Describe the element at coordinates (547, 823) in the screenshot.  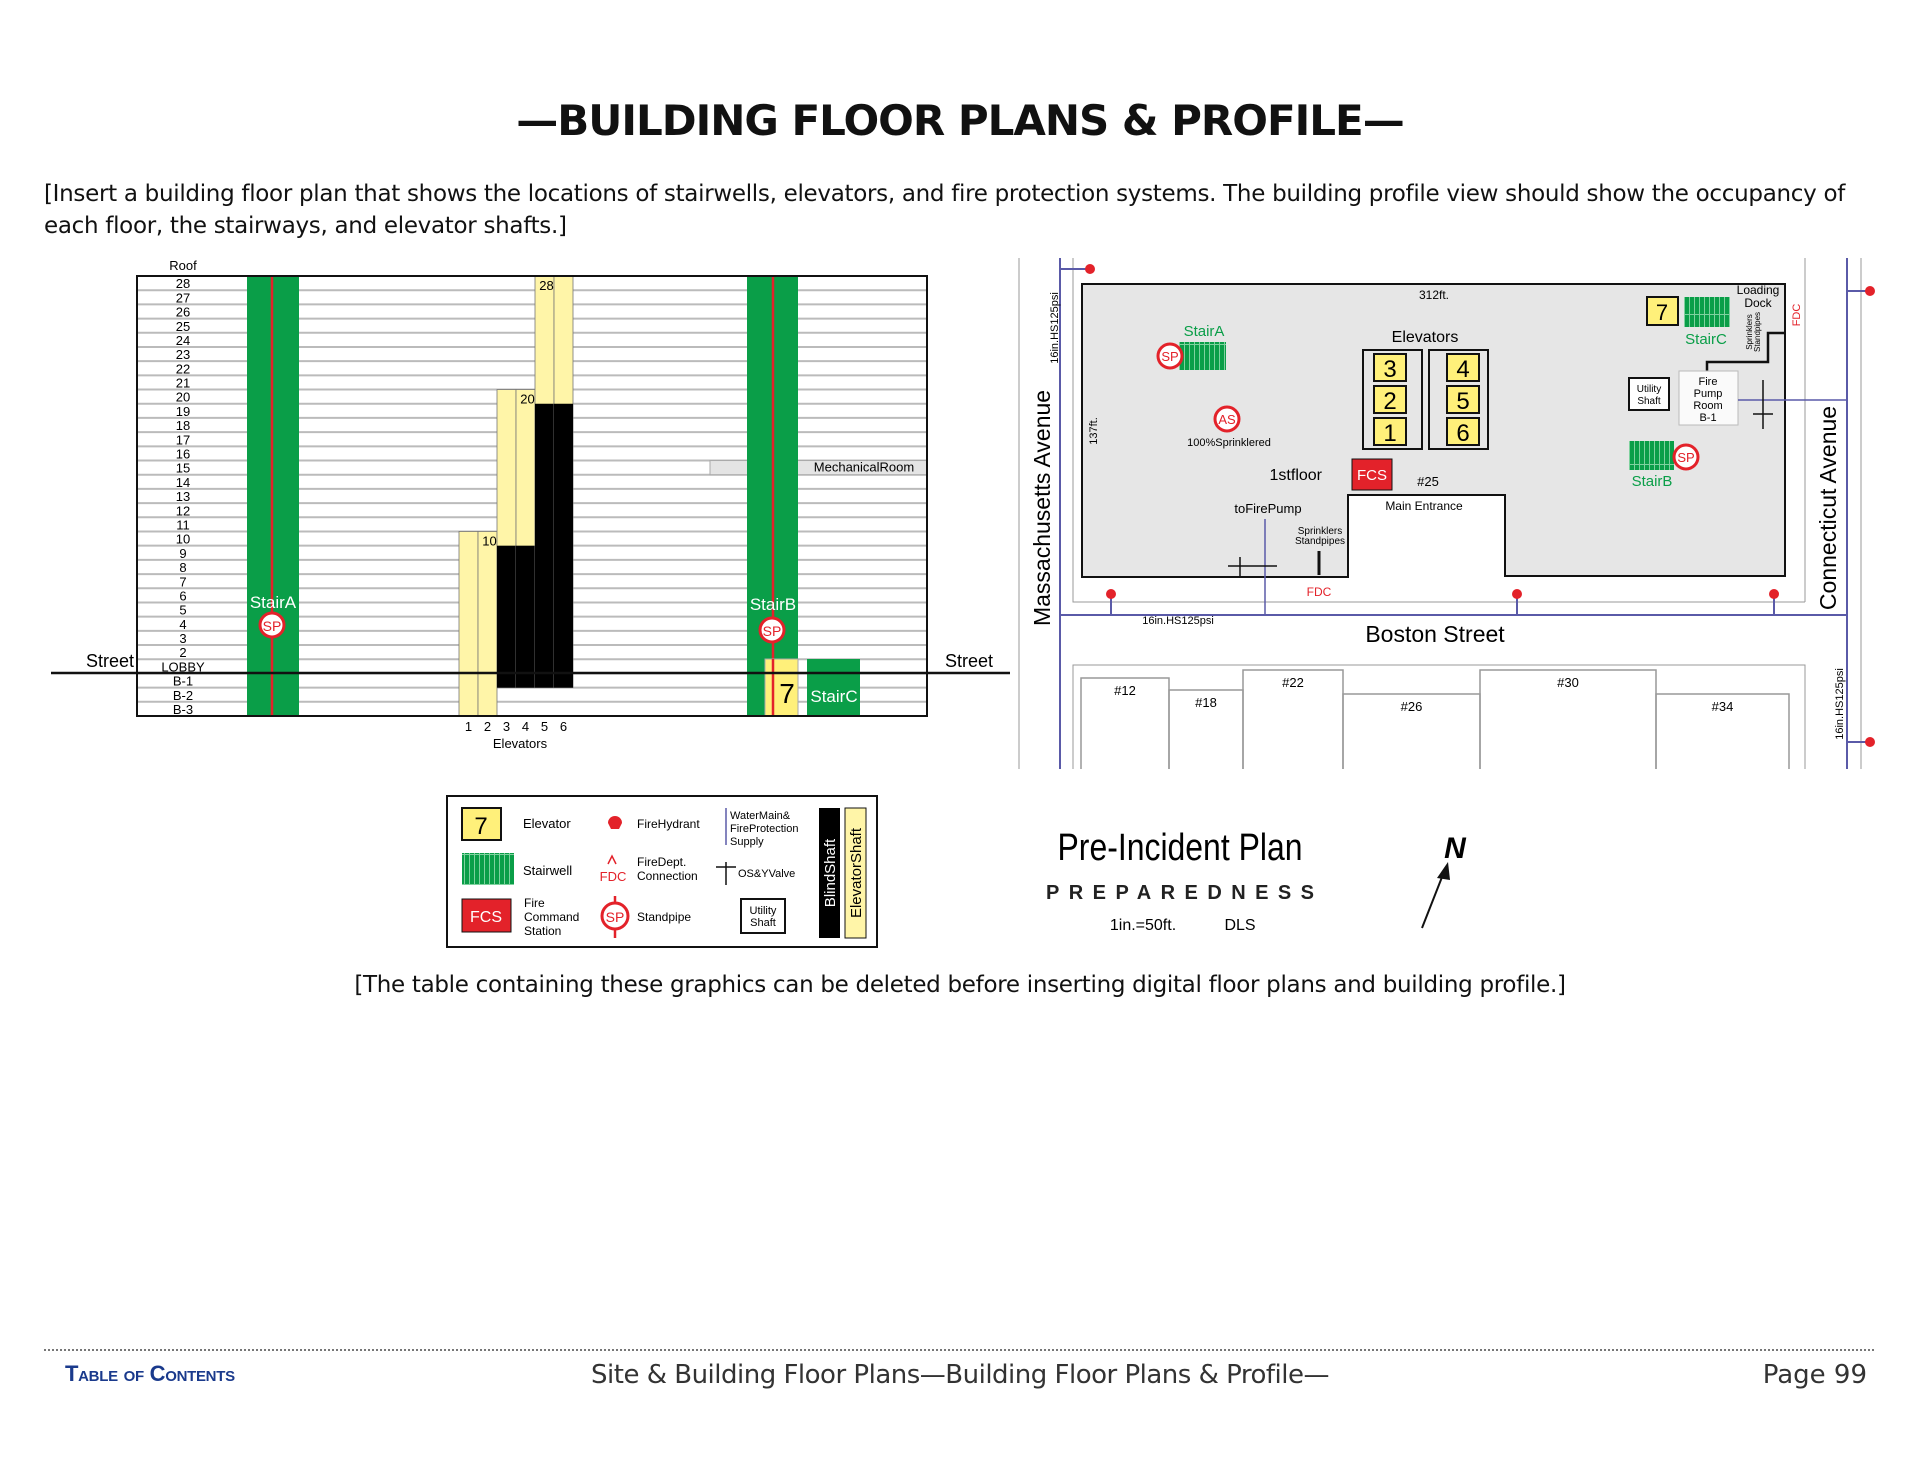
I see `legend-elevator: Elevator` at that location.